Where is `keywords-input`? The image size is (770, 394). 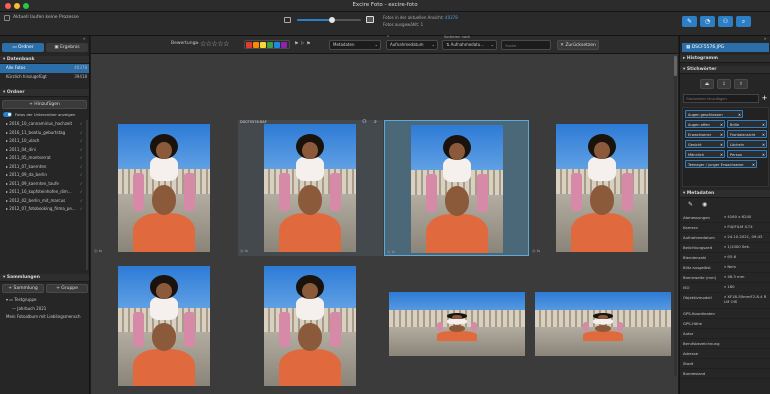 keywords-input is located at coordinates (721, 98).